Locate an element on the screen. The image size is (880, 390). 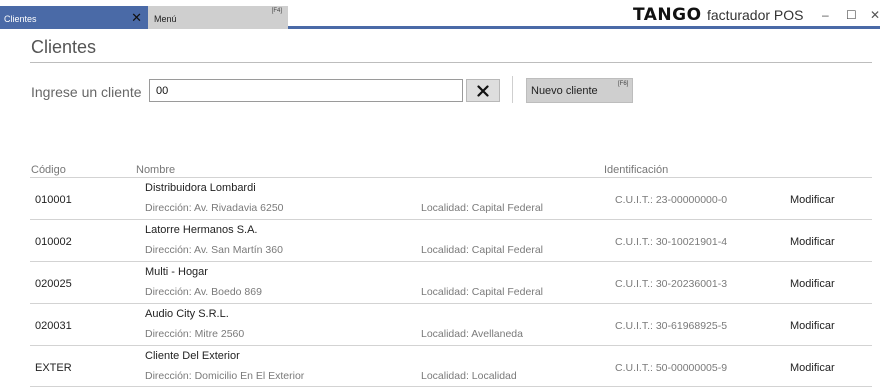
column-header-nombre: Nombre is located at coordinates (156, 170).